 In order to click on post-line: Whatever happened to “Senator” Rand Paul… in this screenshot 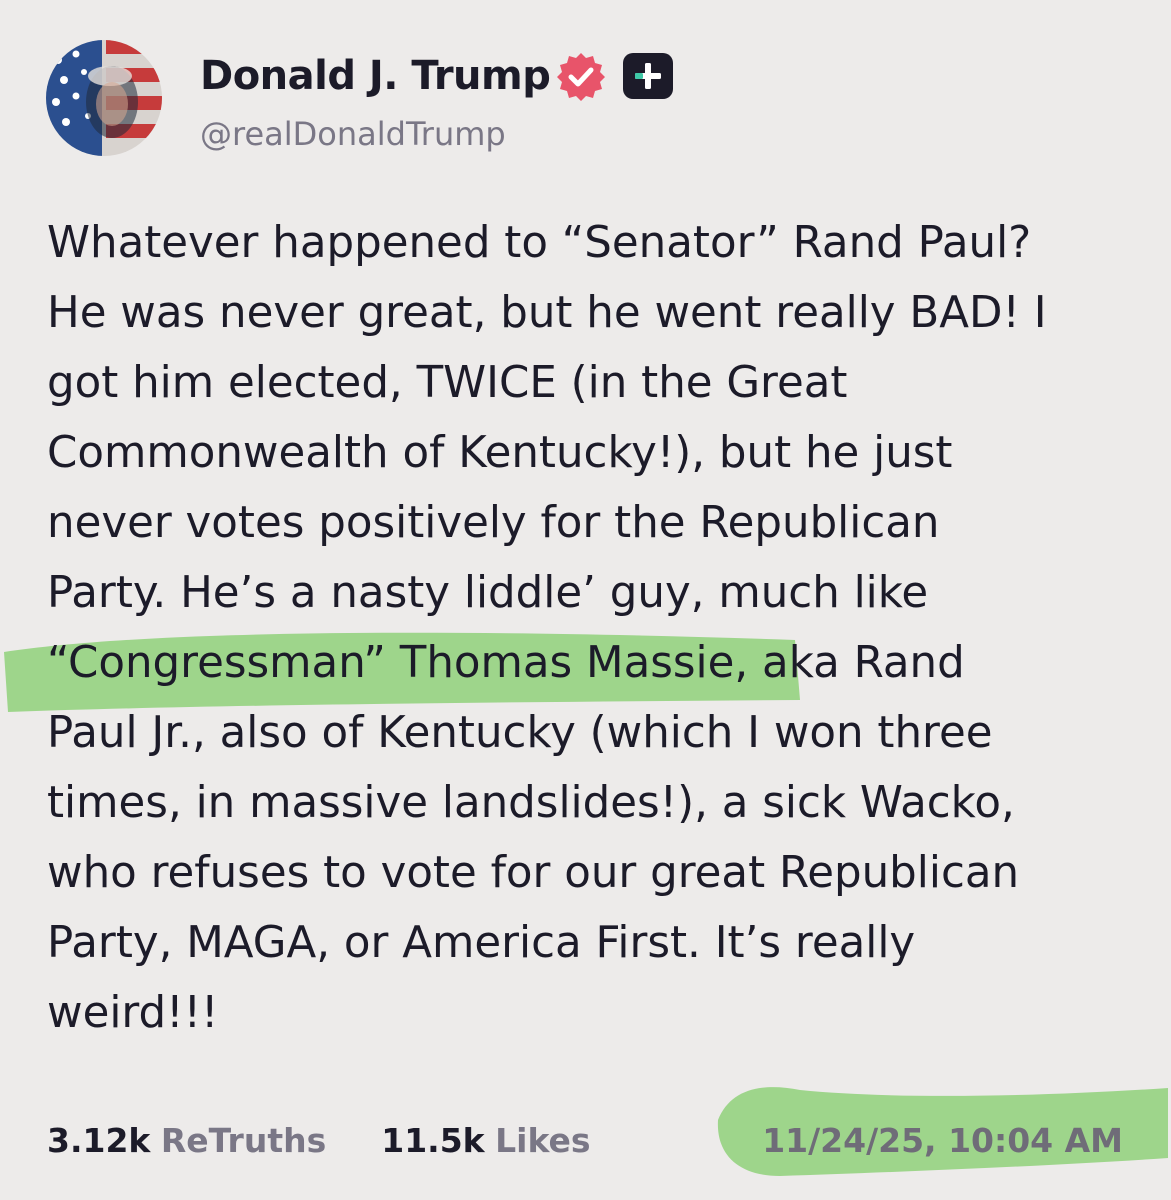, I will do `click(539, 243)`.